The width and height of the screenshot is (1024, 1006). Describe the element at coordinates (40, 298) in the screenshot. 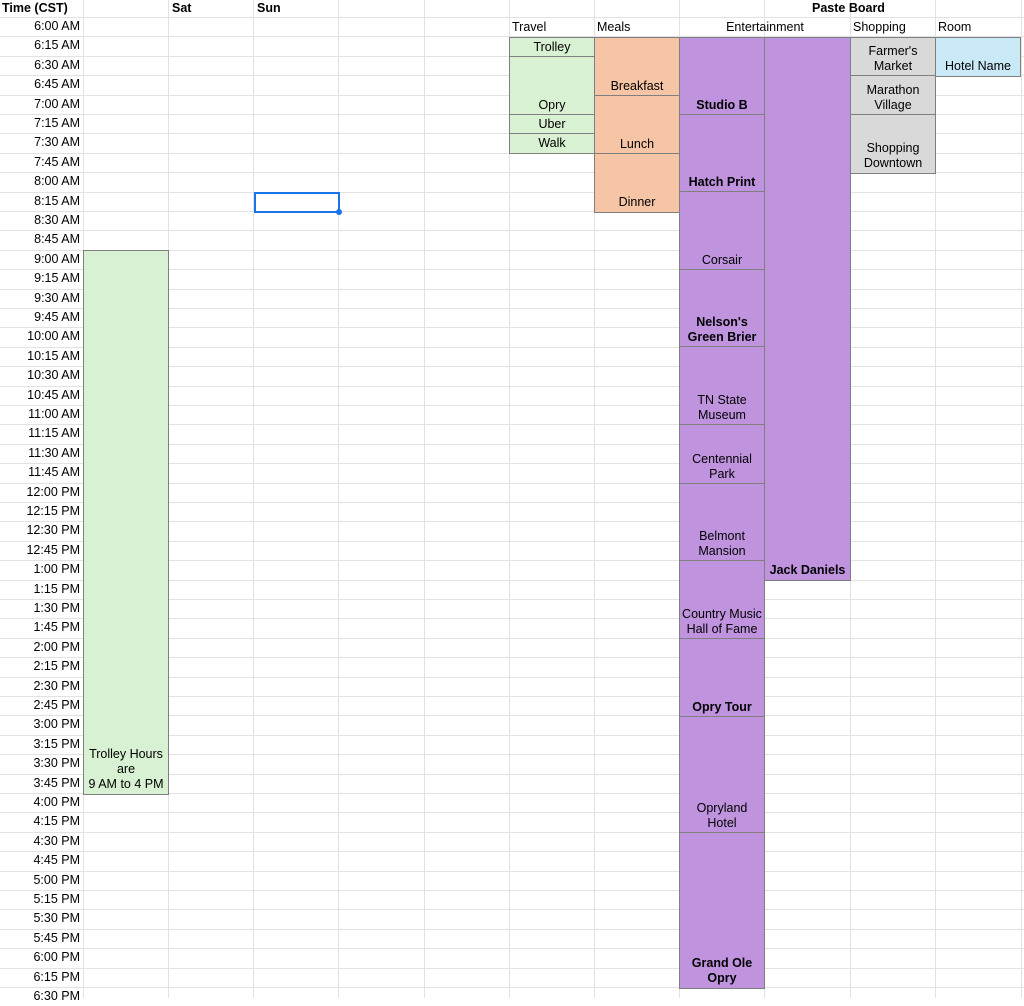

I see `time-cell: 9:30 AM` at that location.